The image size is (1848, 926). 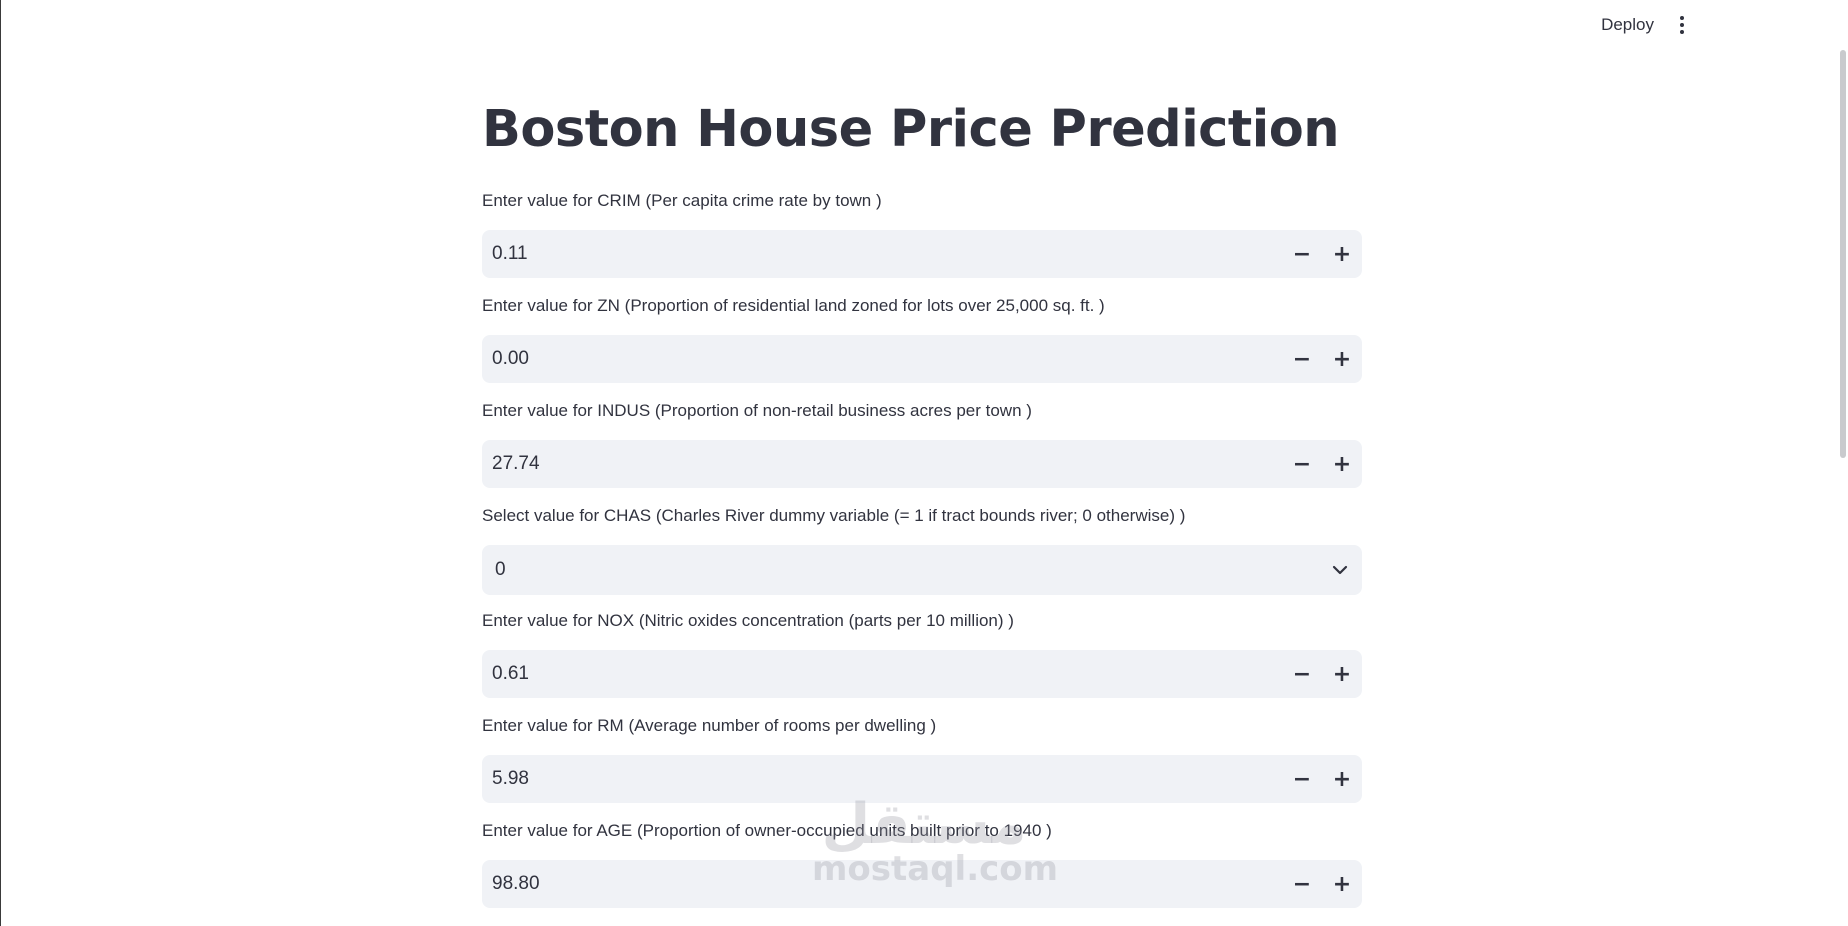 I want to click on indus-number-input: − +, so click(x=922, y=464).